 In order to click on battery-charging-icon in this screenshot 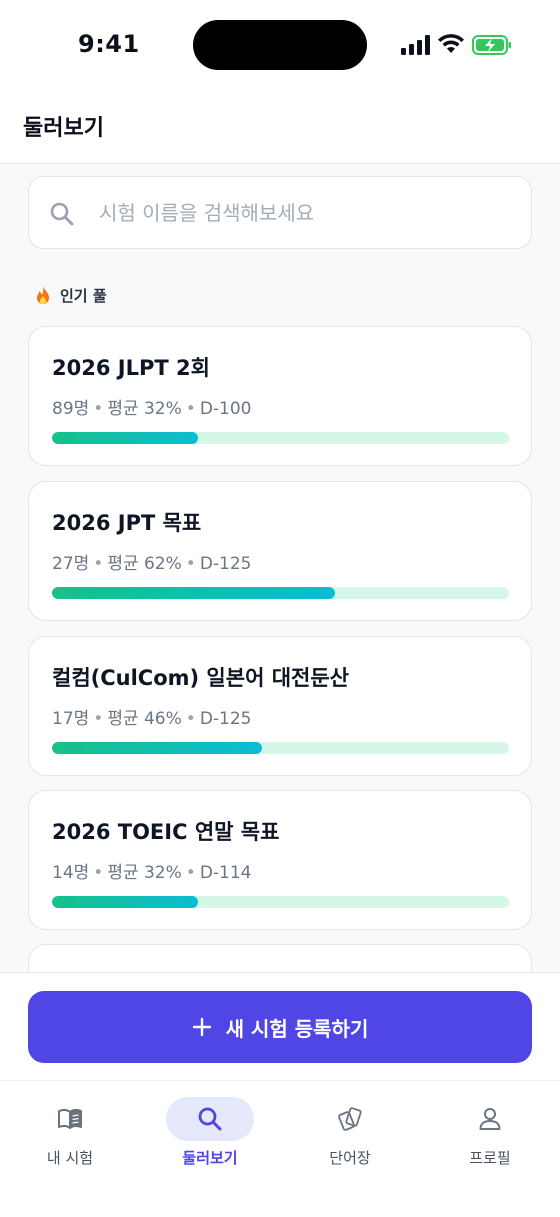, I will do `click(491, 45)`.